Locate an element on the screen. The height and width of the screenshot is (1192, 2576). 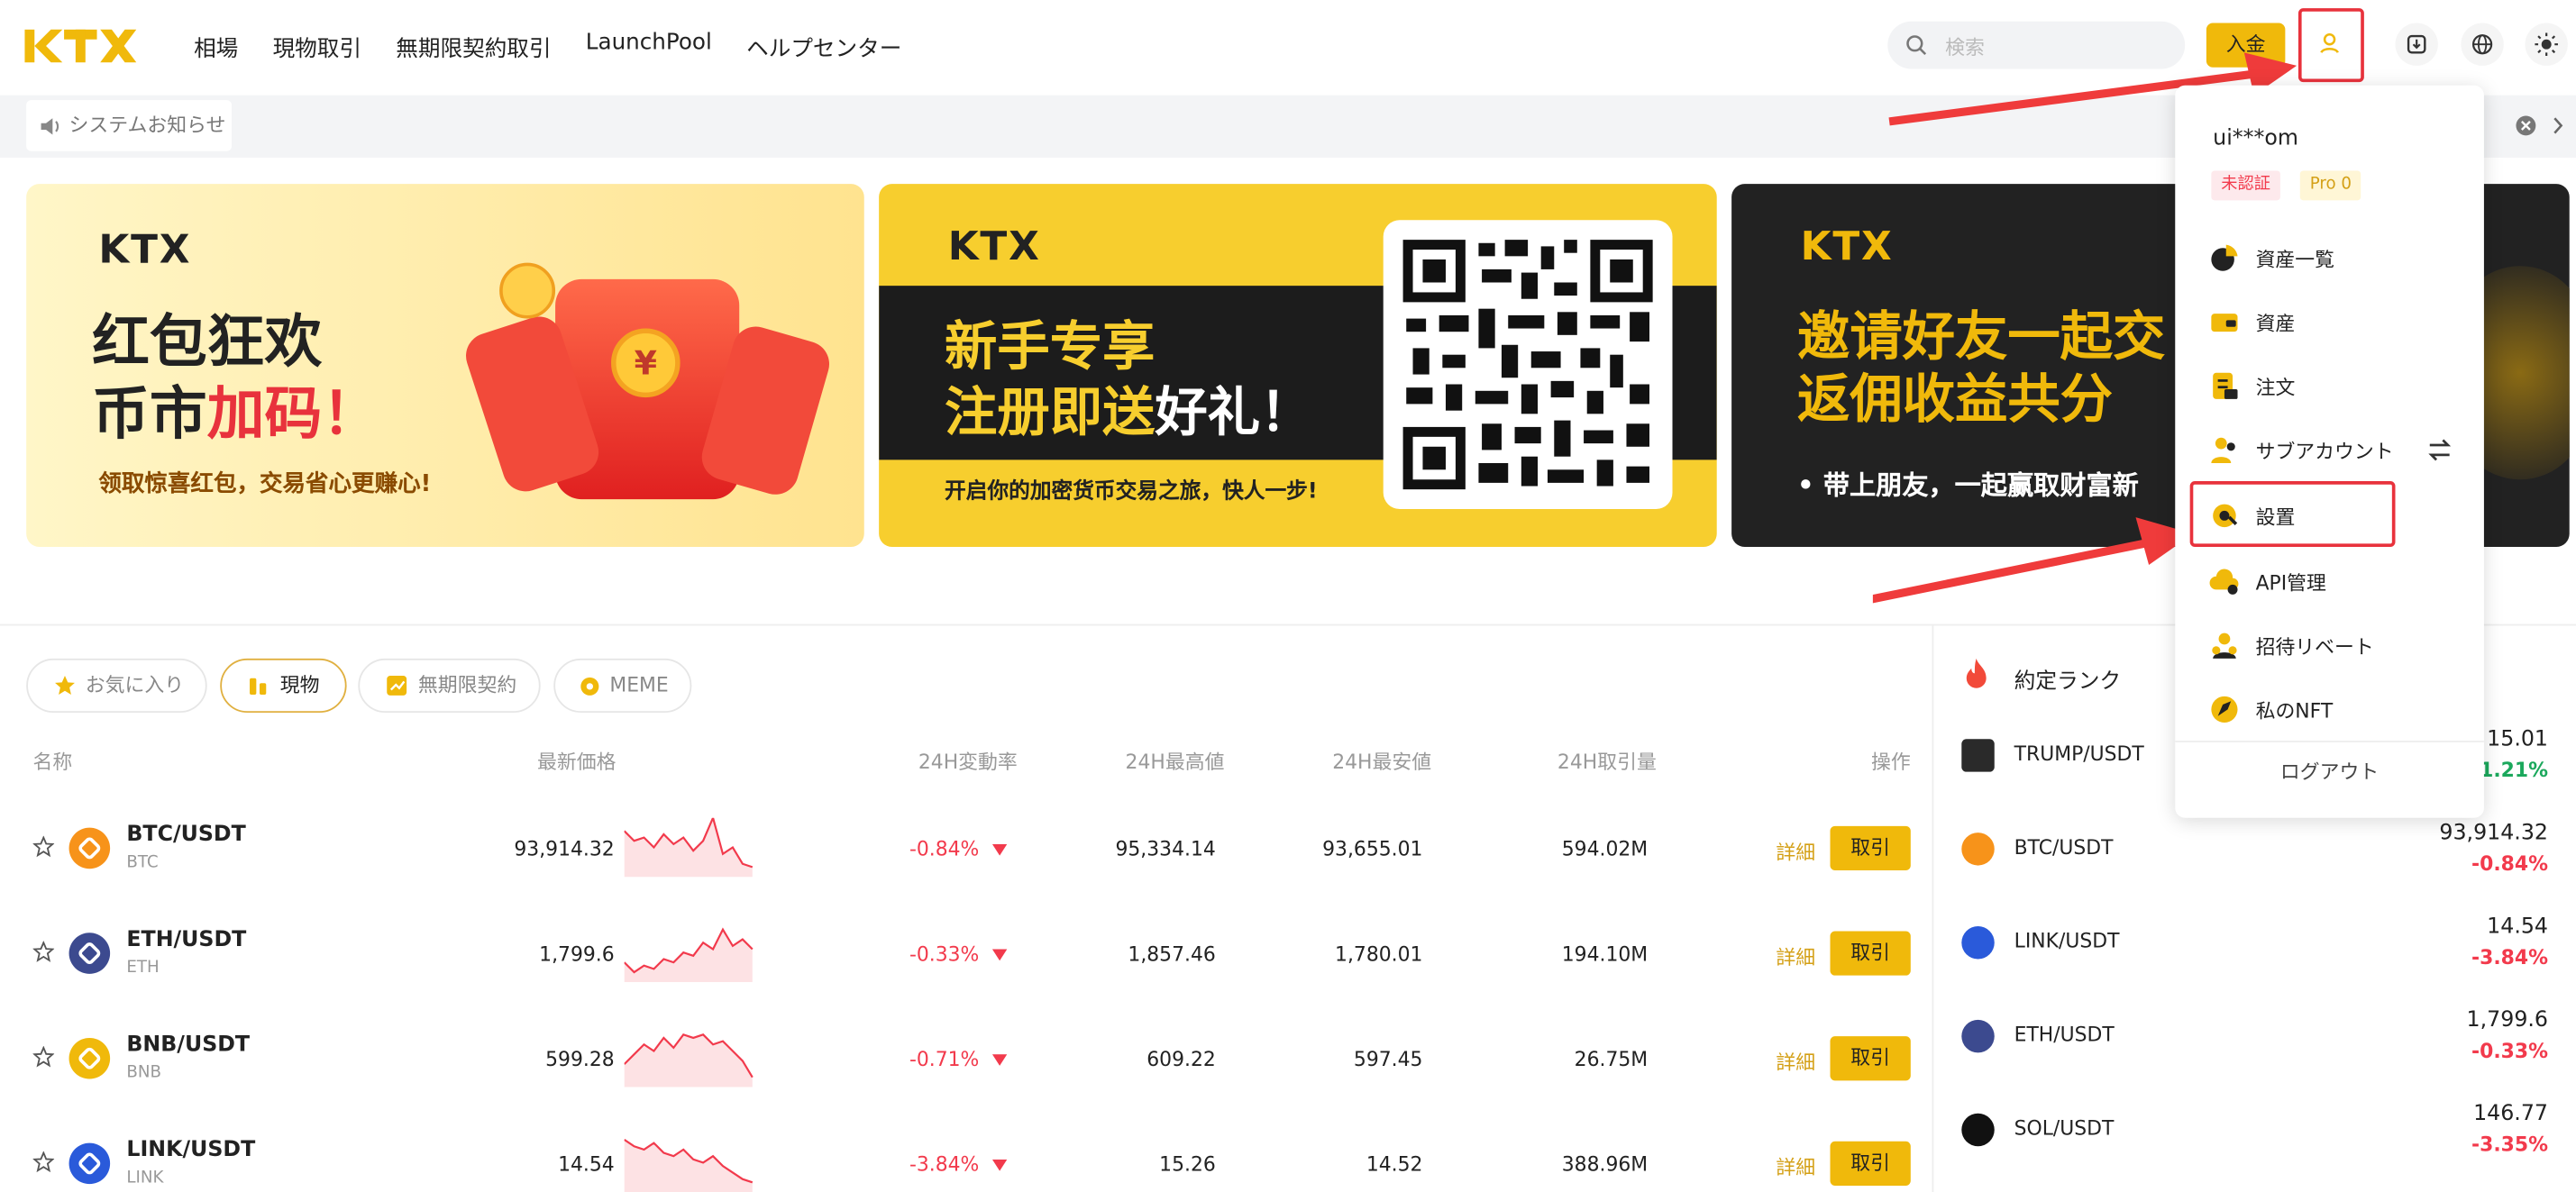
col-change: 24H変動率 is located at coordinates (968, 762).